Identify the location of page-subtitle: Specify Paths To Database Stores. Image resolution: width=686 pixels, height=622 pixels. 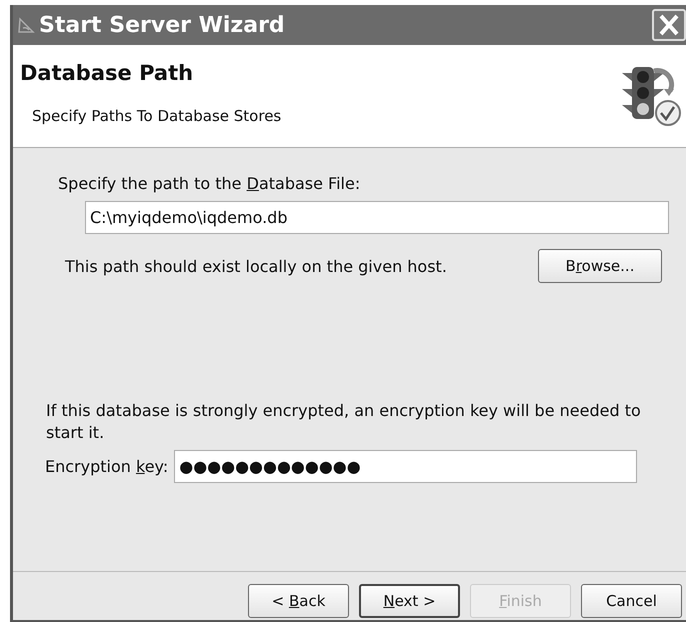
(157, 116).